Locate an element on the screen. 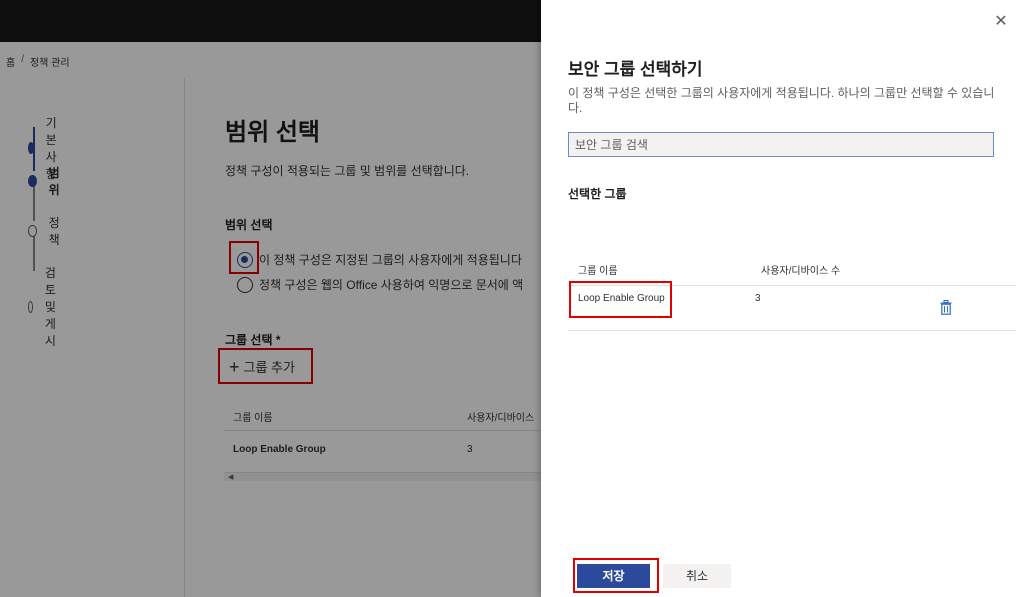 This screenshot has width=1016, height=597. selected-groups-heading: 선택한 그룹 is located at coordinates (597, 194).